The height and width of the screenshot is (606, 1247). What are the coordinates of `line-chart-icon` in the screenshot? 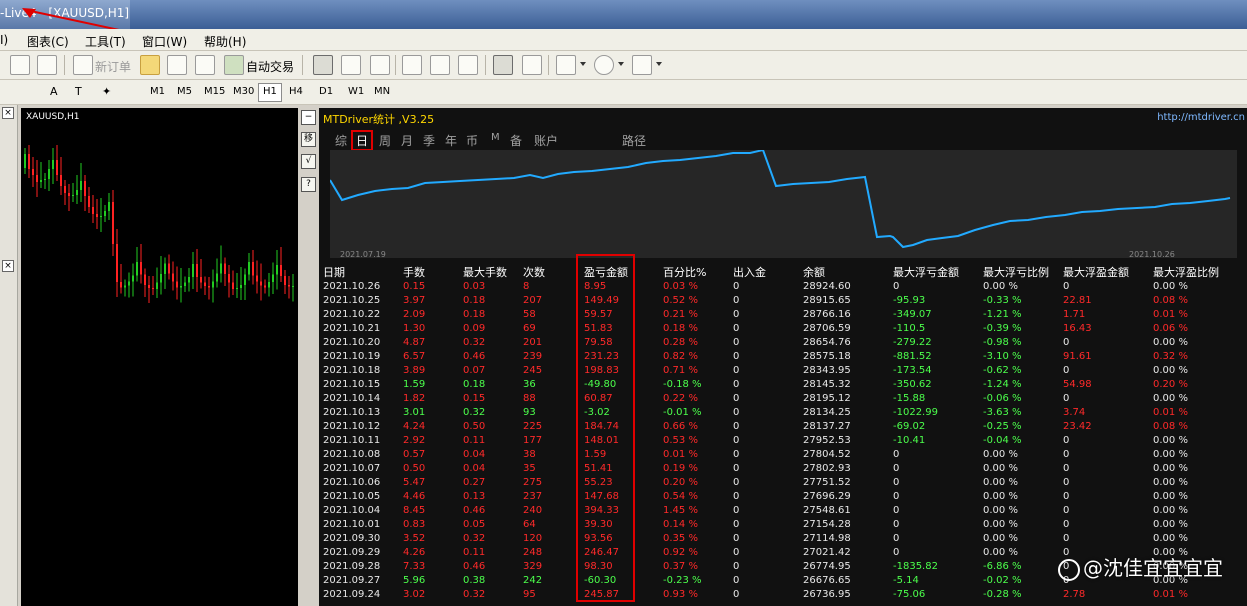 It's located at (380, 65).